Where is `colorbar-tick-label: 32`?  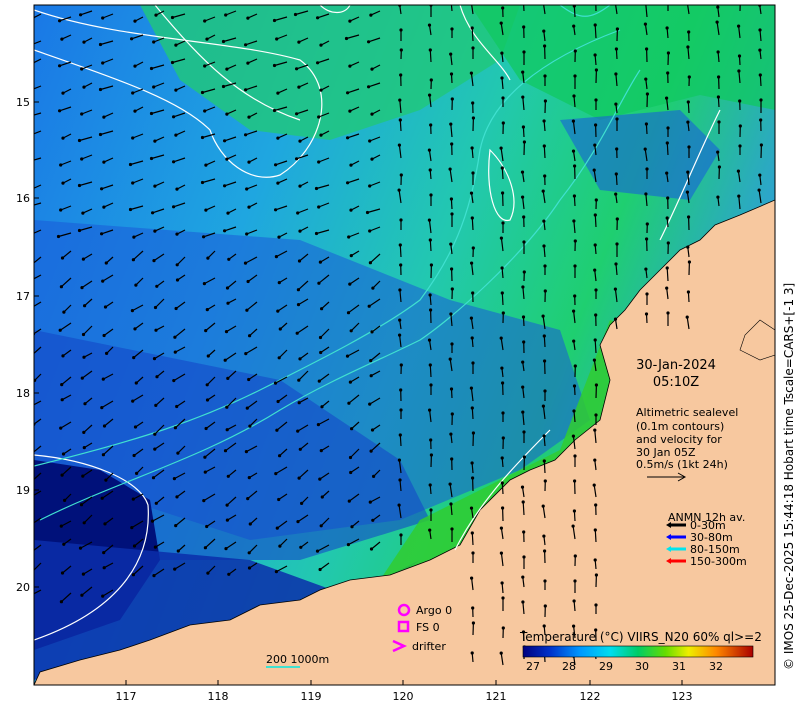
colorbar-tick-label: 32 is located at coordinates (716, 666).